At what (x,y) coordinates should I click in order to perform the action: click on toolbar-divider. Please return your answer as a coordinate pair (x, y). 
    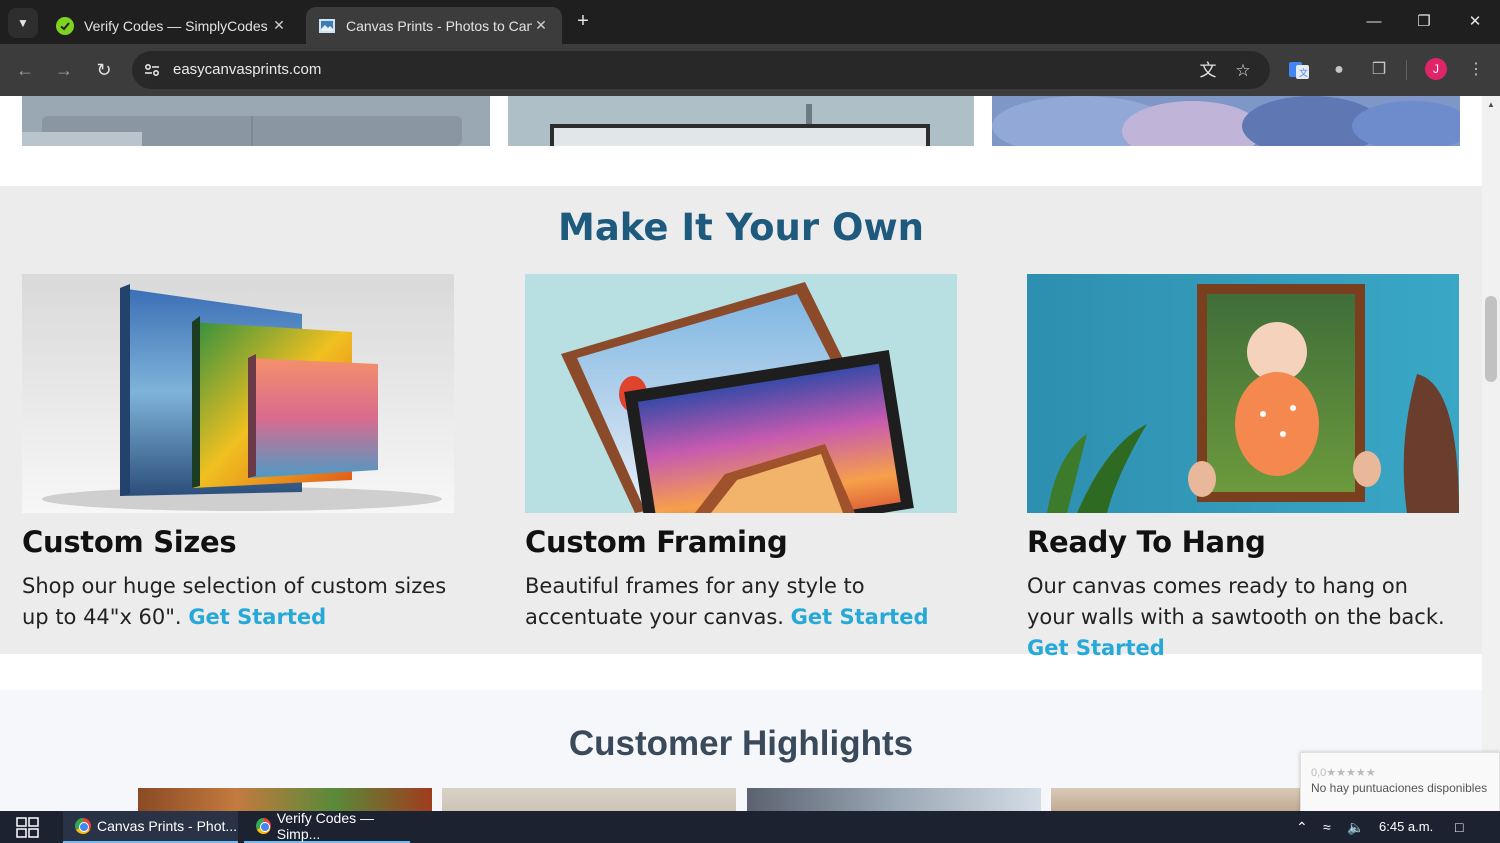
    Looking at the image, I should click on (1406, 70).